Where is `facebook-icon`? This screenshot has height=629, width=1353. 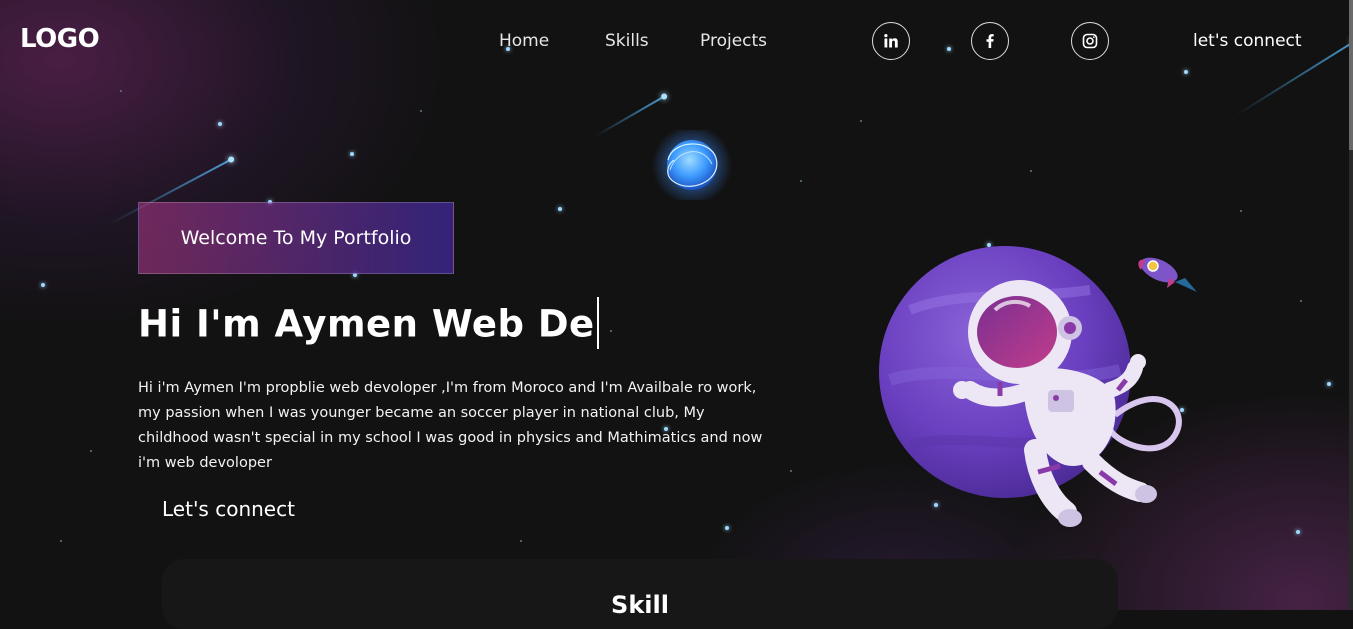
facebook-icon is located at coordinates (990, 41).